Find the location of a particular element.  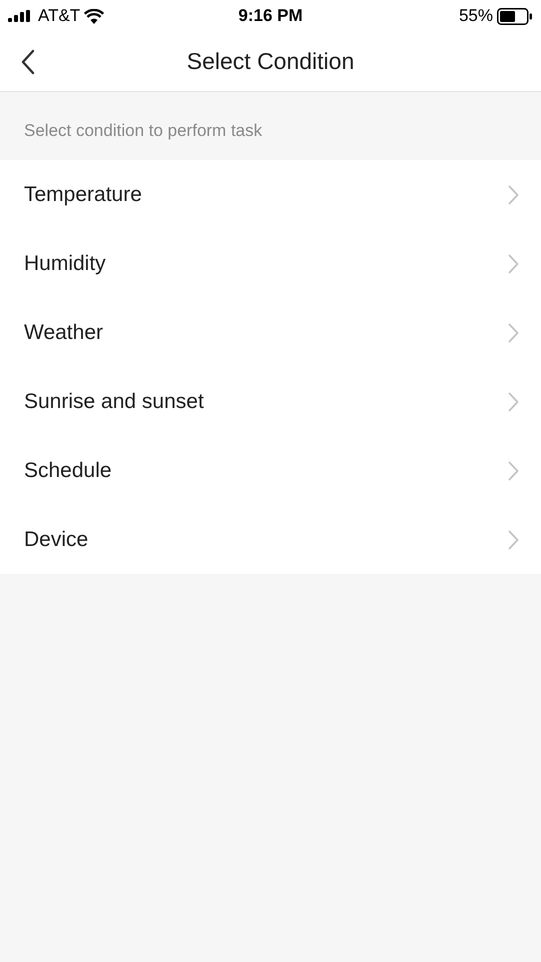

wifi-icon is located at coordinates (94, 16).